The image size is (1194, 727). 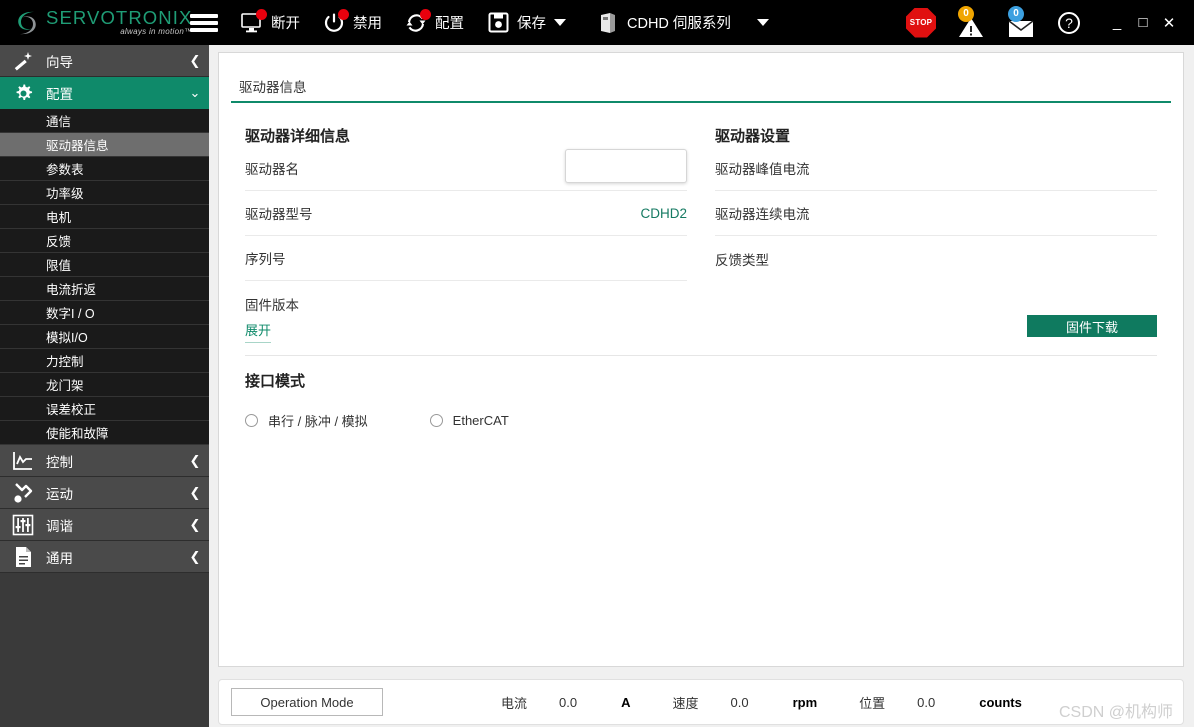 What do you see at coordinates (1016, 13) in the screenshot?
I see `mail-count-badge: 0` at bounding box center [1016, 13].